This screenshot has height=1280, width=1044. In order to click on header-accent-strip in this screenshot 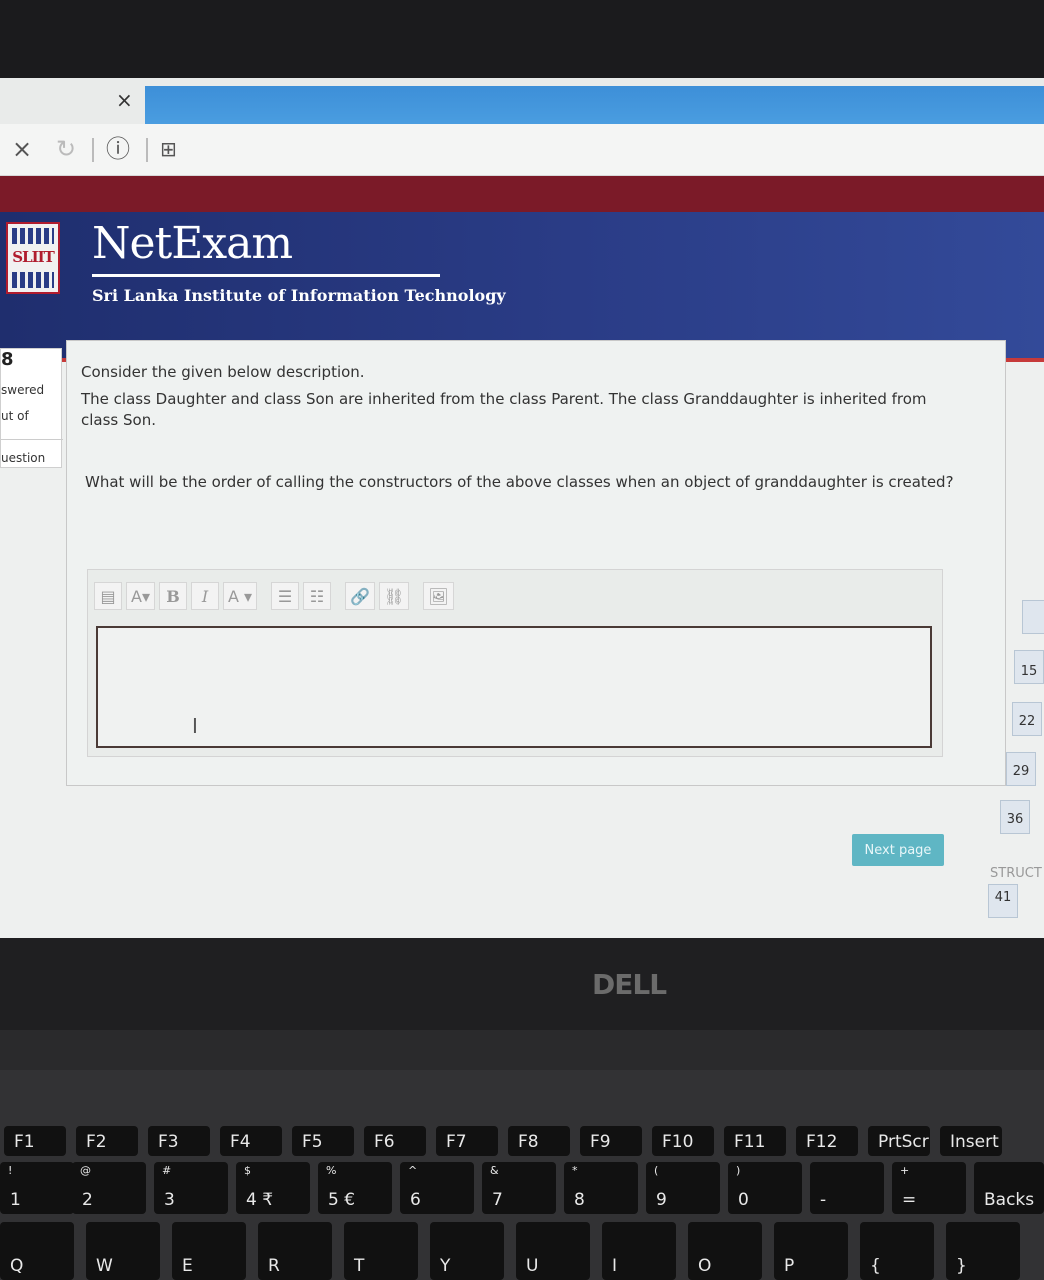, I will do `click(522, 194)`.